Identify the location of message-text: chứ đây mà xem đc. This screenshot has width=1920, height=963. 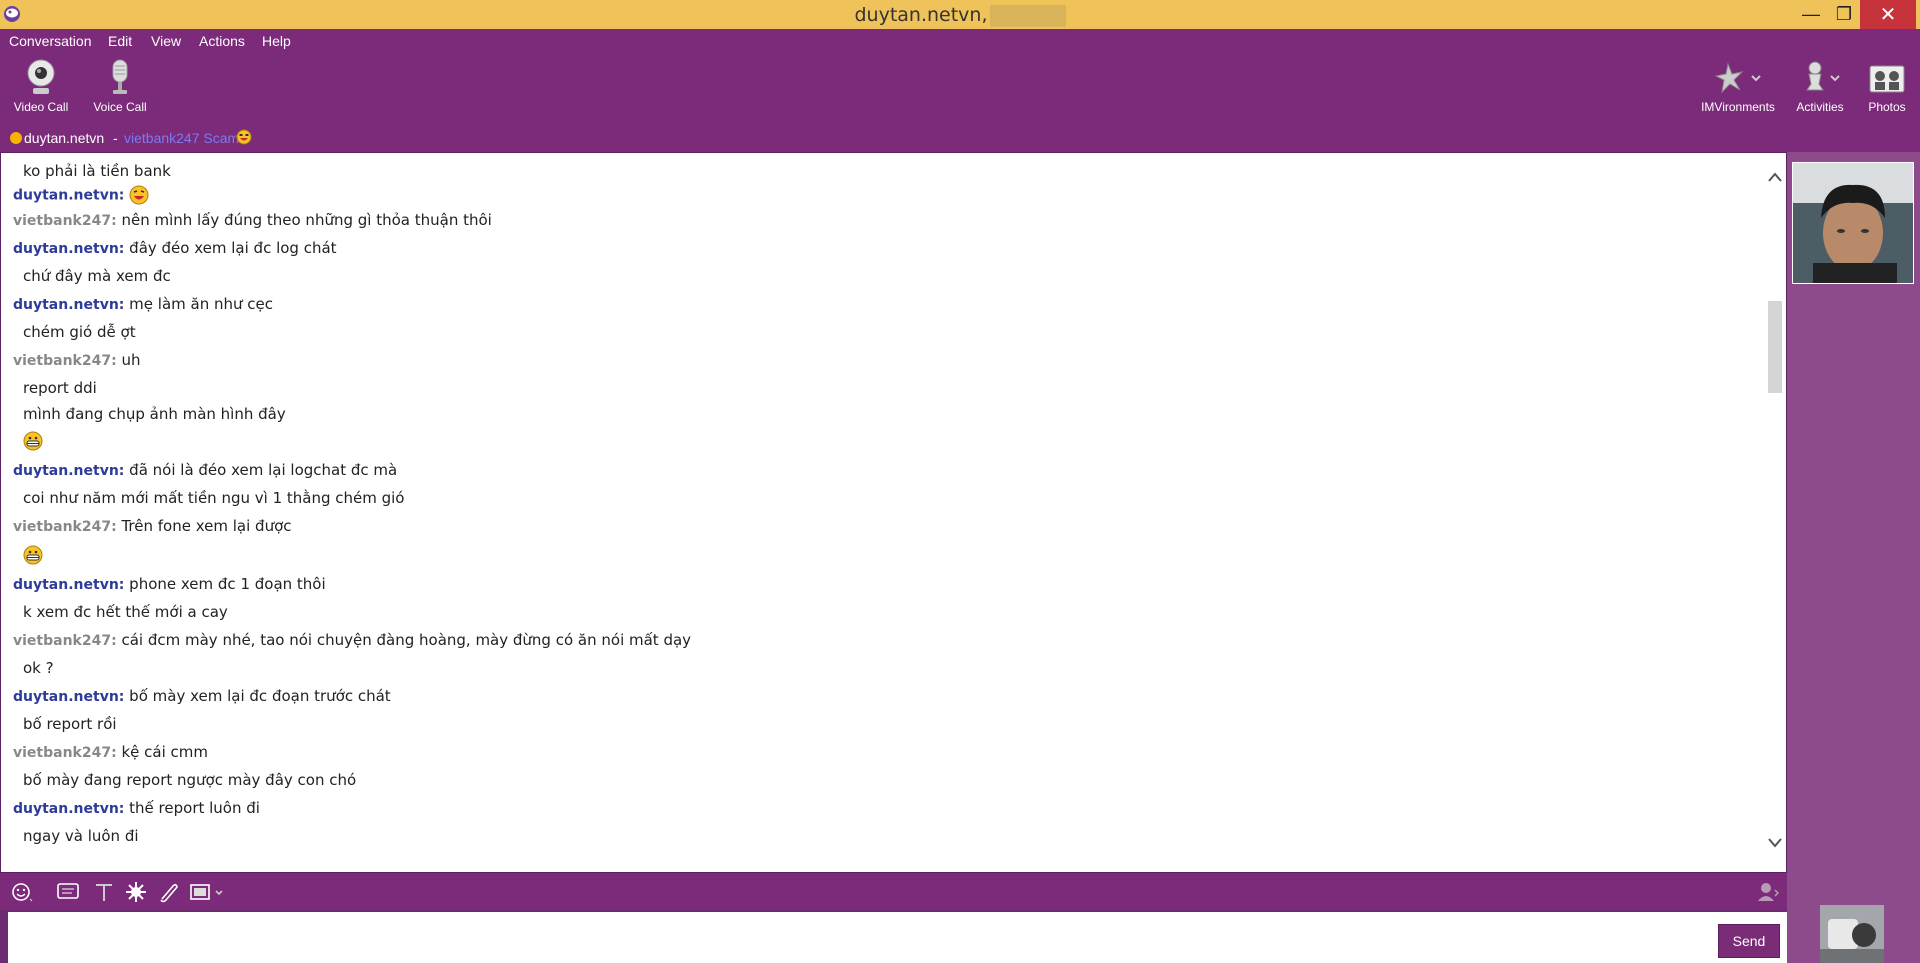
(97, 276).